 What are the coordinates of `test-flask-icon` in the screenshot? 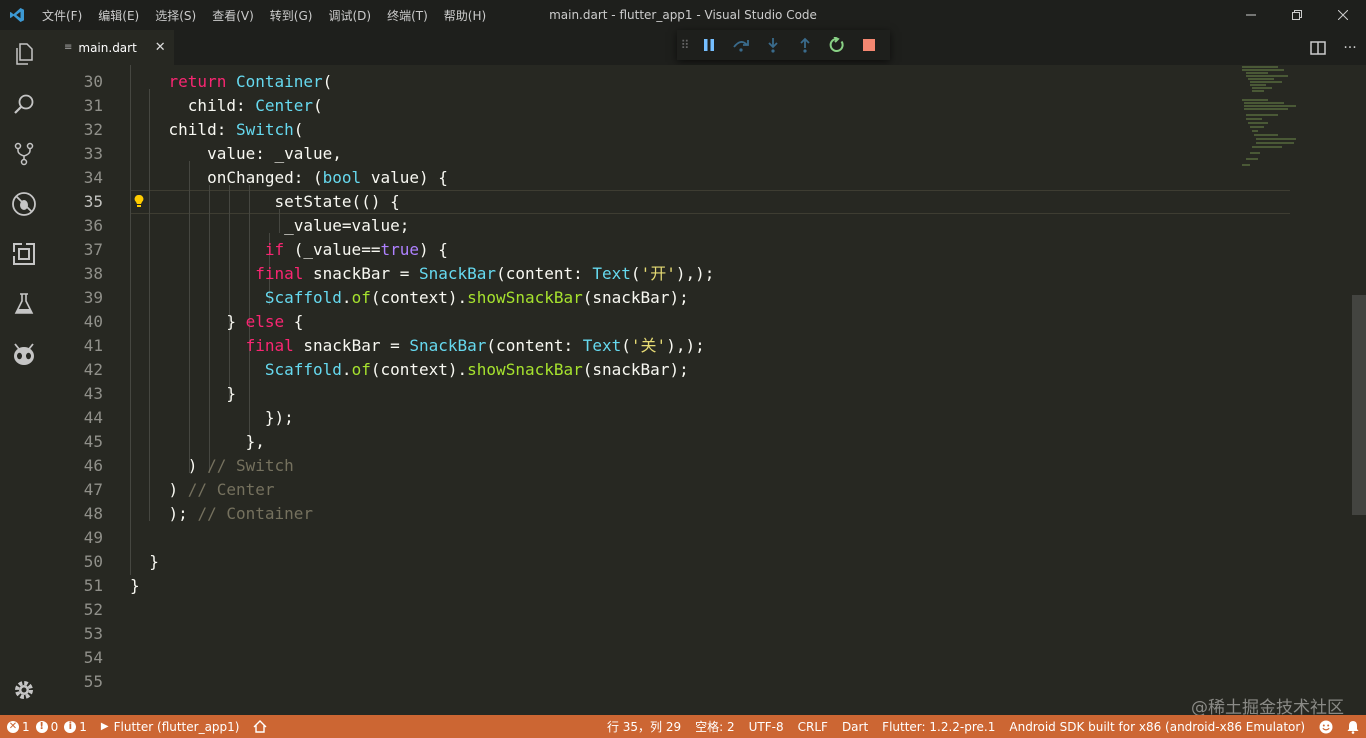 It's located at (24, 304).